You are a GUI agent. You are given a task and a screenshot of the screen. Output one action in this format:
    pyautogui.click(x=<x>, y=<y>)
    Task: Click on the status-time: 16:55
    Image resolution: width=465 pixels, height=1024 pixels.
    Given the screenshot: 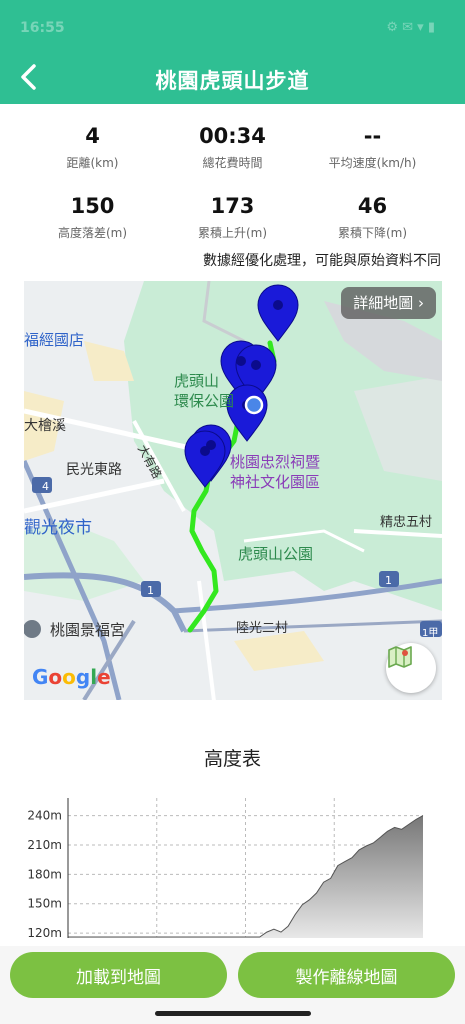 What is the action you would take?
    pyautogui.click(x=42, y=28)
    